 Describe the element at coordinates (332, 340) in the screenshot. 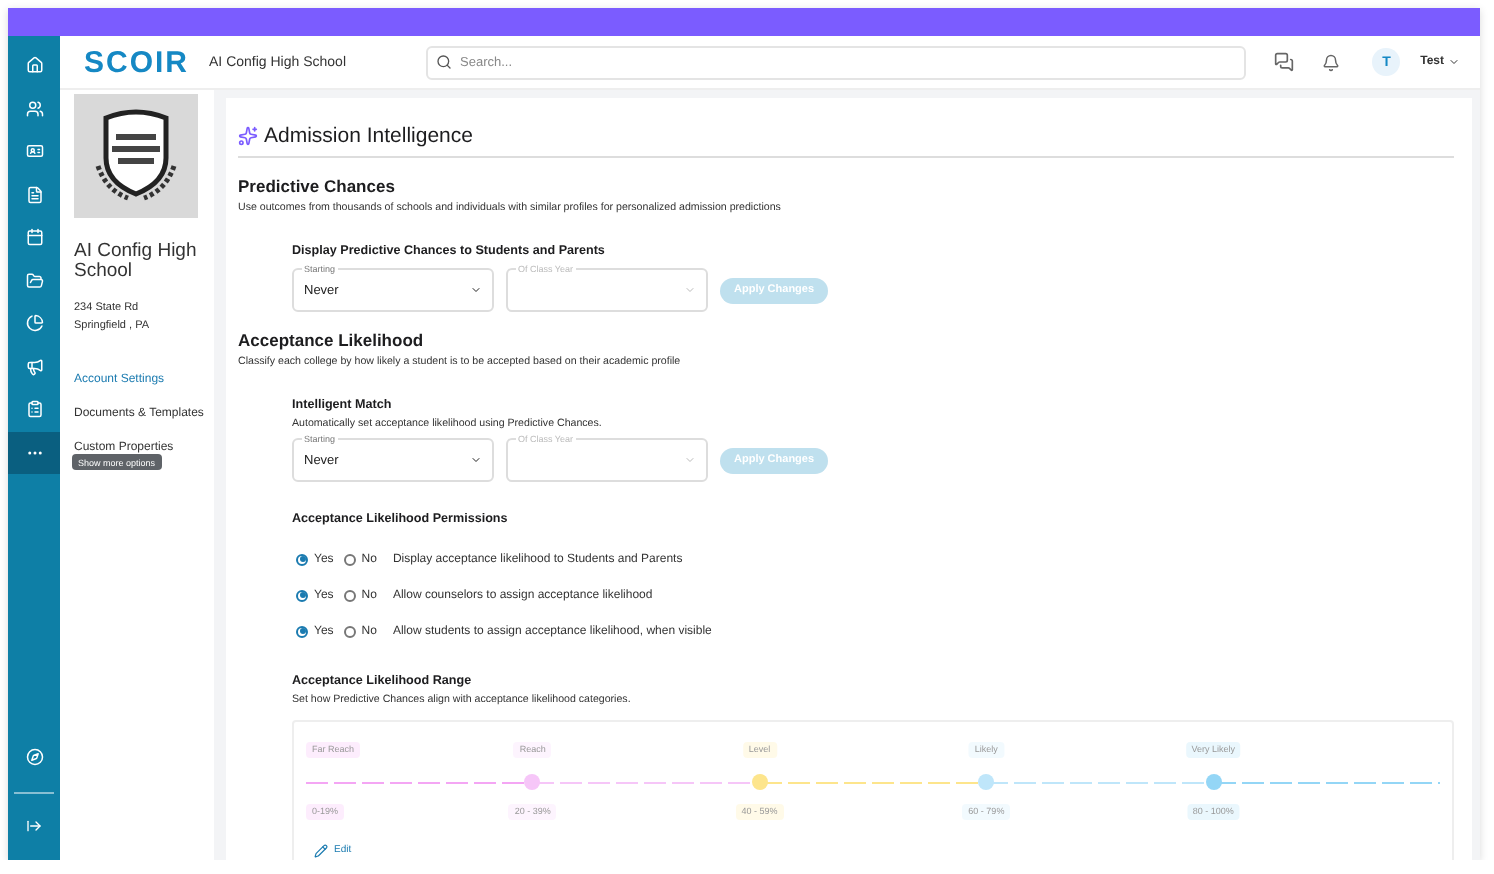

I see `section-title: Acceptance Likelihood` at that location.